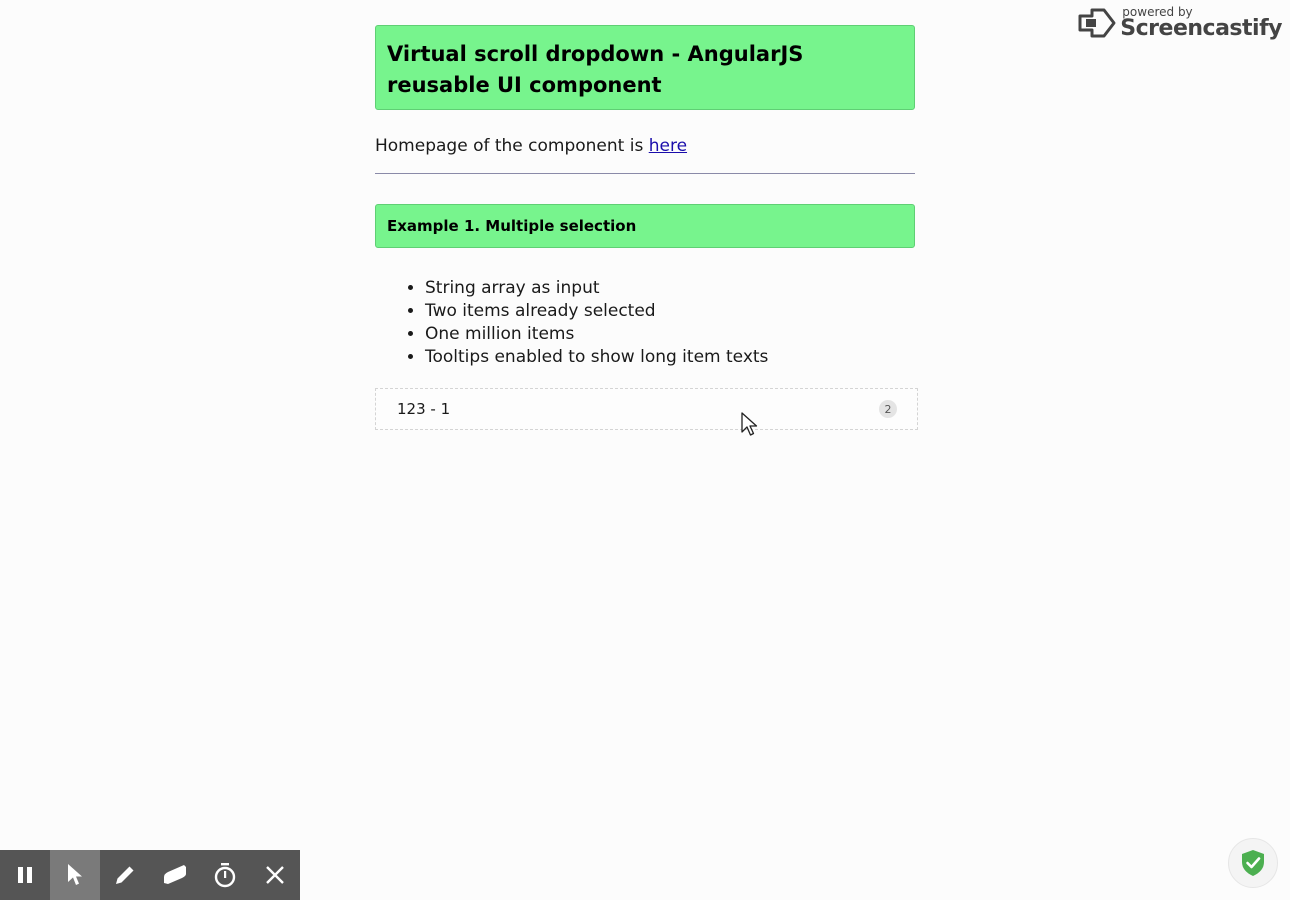 This screenshot has height=900, width=1290. I want to click on example-heading-banner: Example 1. Multiple selection, so click(645, 226).